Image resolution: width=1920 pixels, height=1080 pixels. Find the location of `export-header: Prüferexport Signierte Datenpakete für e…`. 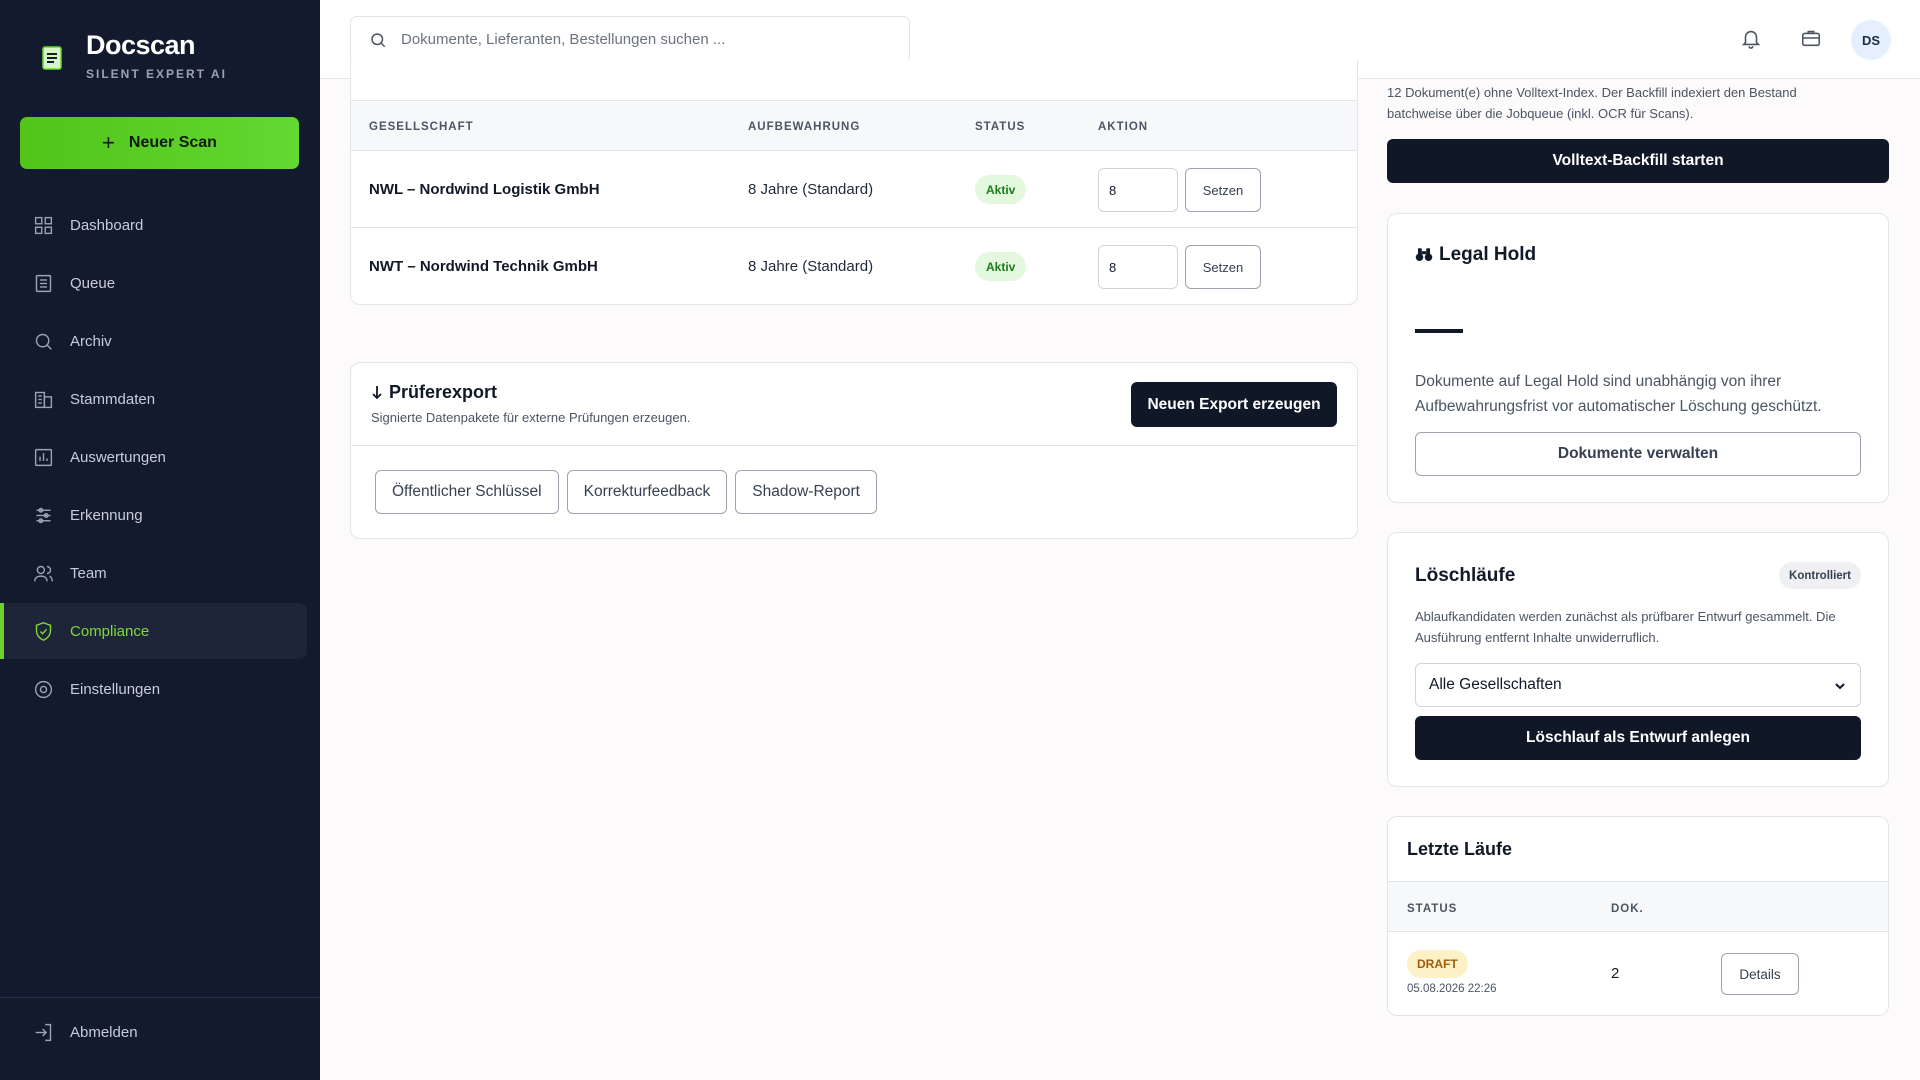

export-header: Prüferexport Signierte Datenpakete für e… is located at coordinates (854, 404).